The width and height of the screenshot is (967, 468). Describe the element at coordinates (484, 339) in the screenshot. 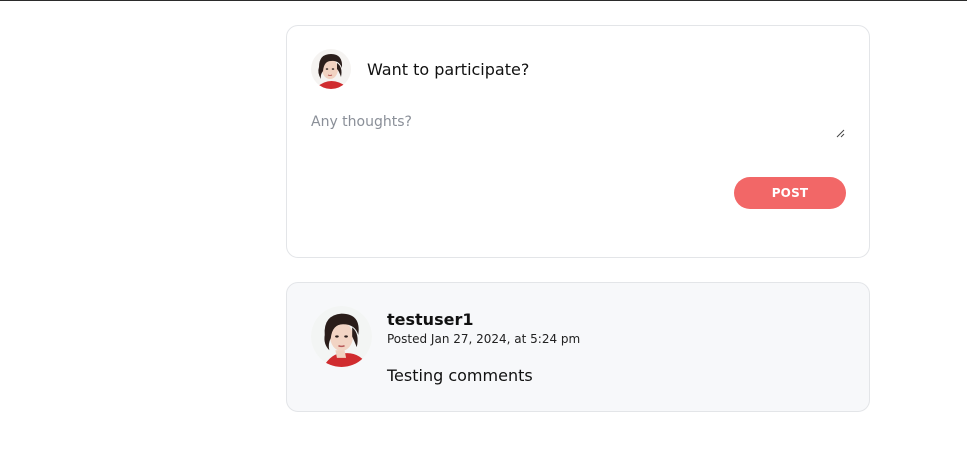

I see `comment-timestamp: Posted Jan 27, 2024, at 5:24 pm` at that location.